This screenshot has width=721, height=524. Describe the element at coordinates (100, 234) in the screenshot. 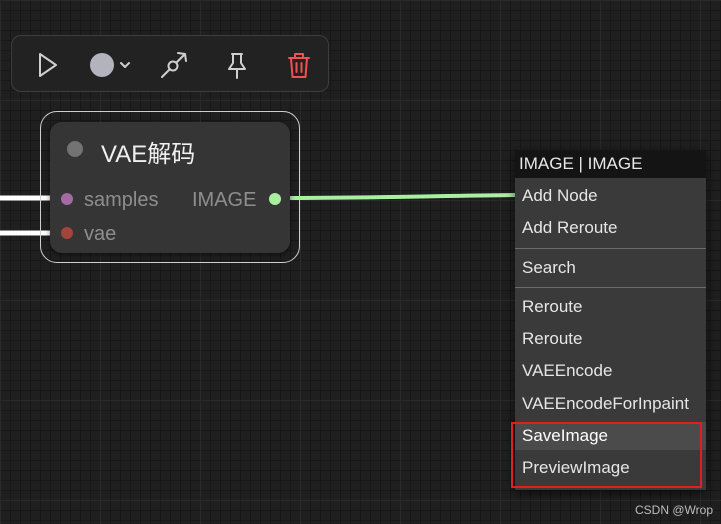

I see `vae-input-label: vae` at that location.